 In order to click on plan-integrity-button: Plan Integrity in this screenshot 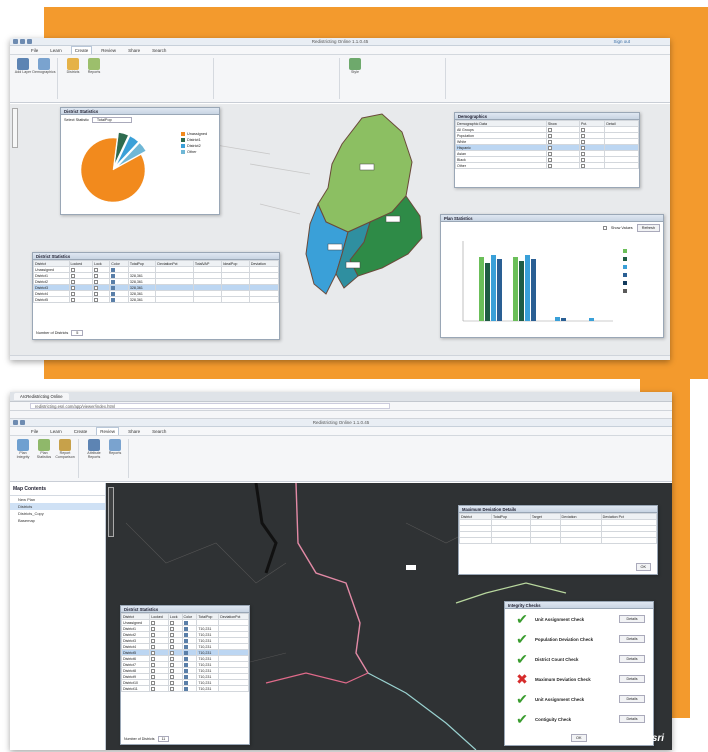, I will do `click(23, 458)`.